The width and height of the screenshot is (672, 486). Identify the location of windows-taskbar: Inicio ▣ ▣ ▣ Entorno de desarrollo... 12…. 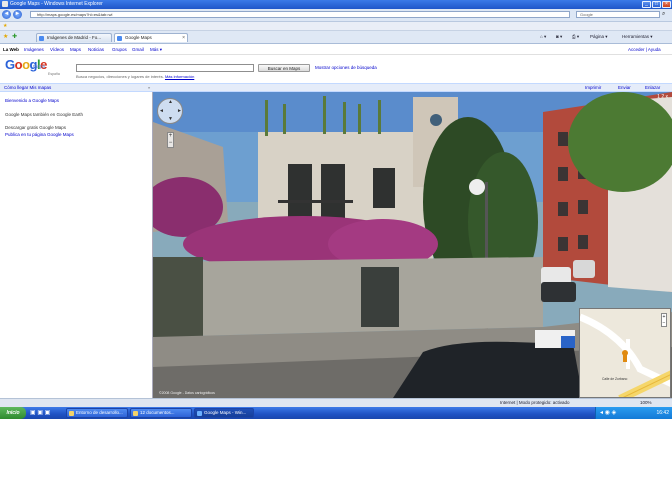
(336, 413).